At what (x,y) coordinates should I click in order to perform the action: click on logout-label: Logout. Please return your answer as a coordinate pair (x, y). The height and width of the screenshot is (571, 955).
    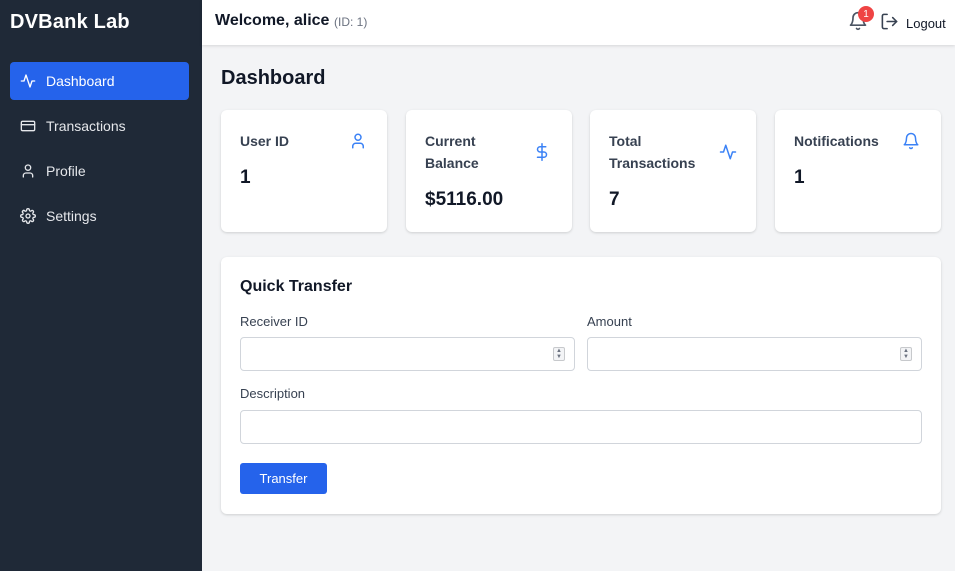
    Looking at the image, I should click on (926, 23).